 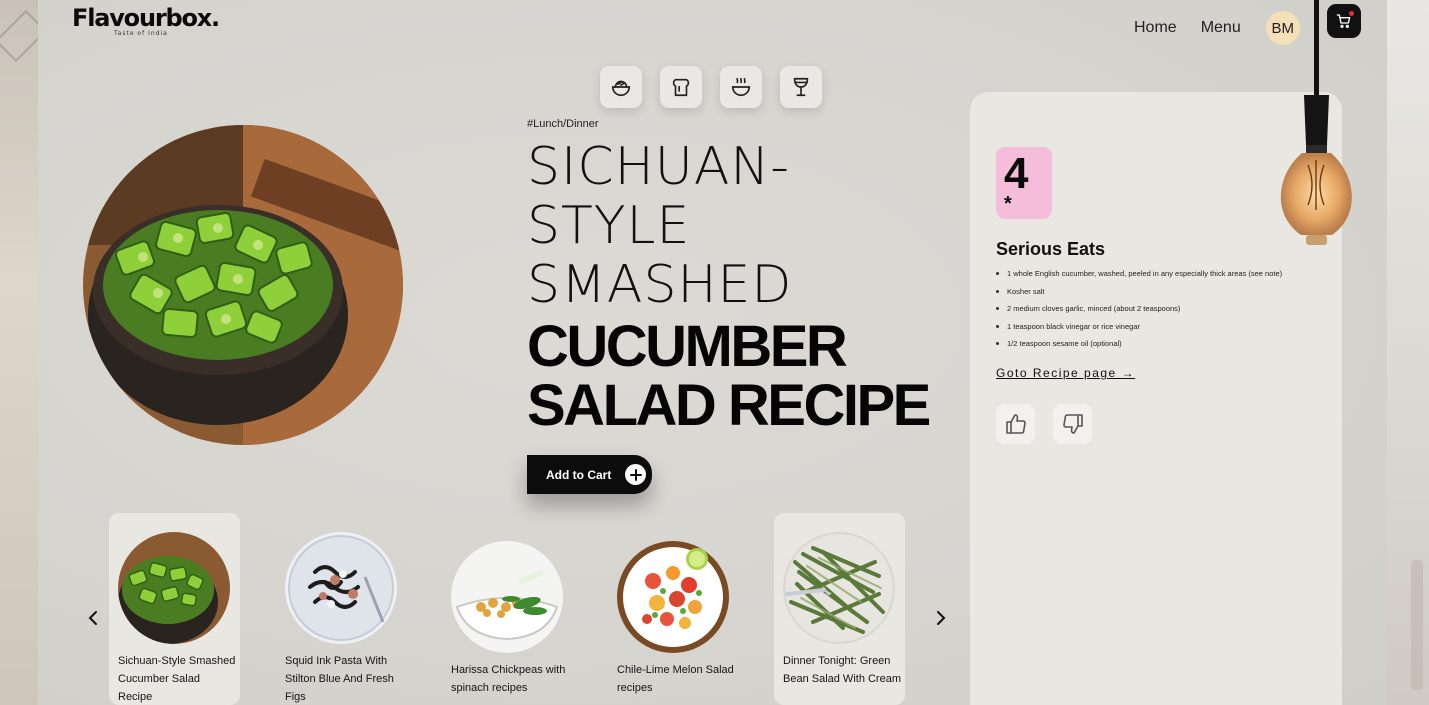 I want to click on category-selector, so click(x=720, y=87).